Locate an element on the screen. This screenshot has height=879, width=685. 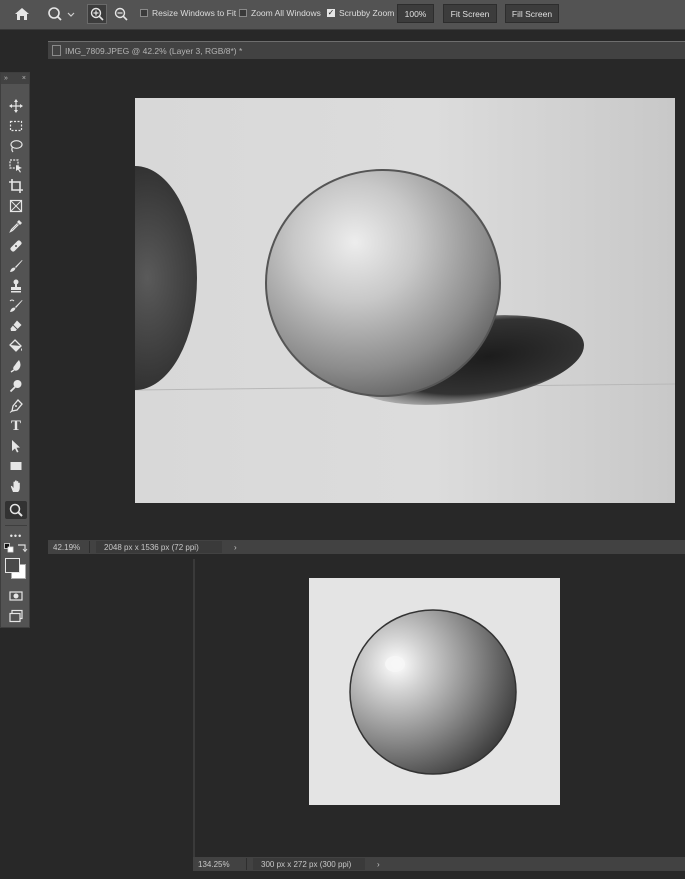
frame-tool-icon is located at coordinates (16, 206).